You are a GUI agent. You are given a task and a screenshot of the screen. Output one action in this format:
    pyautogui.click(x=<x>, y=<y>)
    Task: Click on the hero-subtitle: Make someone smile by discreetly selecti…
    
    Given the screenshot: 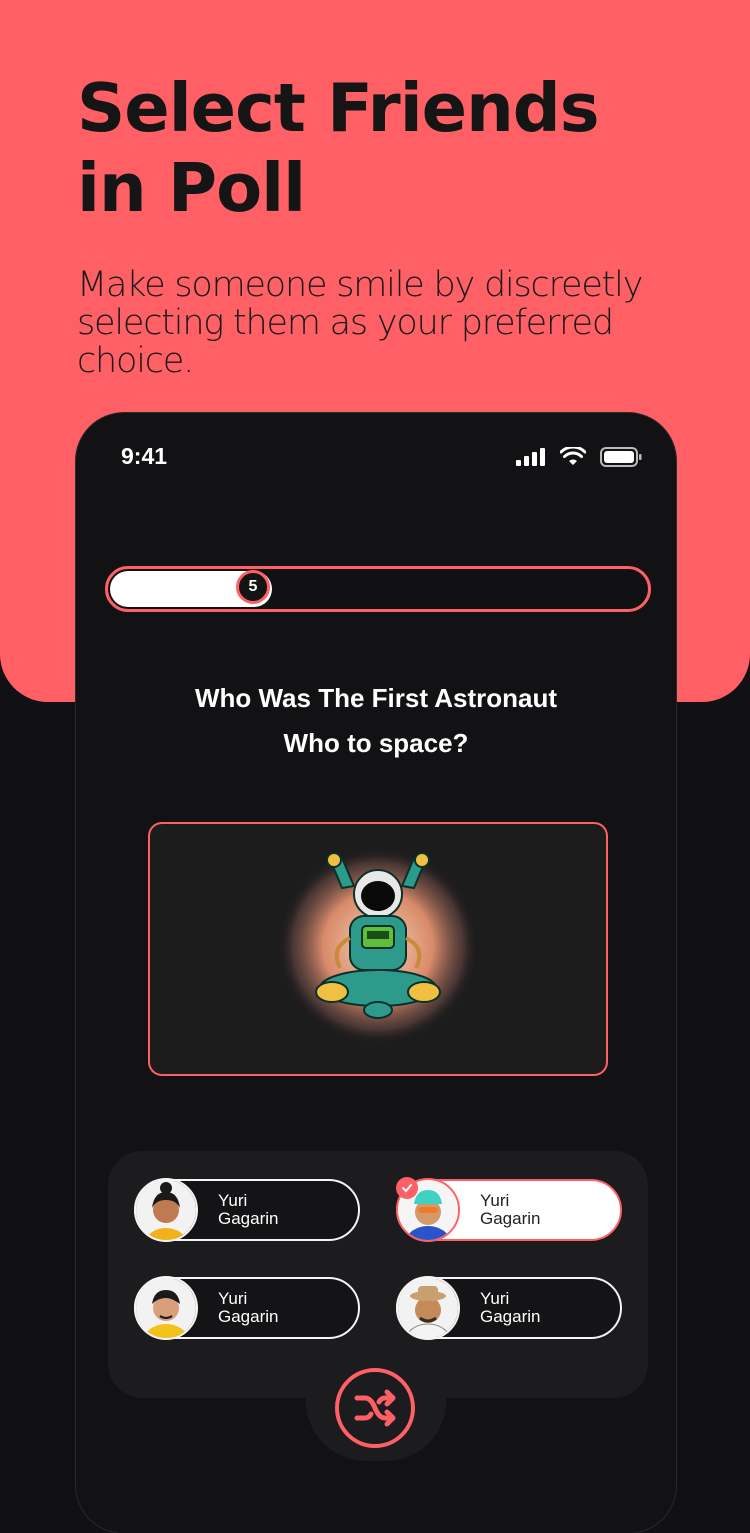 What is the action you would take?
    pyautogui.click(x=360, y=323)
    